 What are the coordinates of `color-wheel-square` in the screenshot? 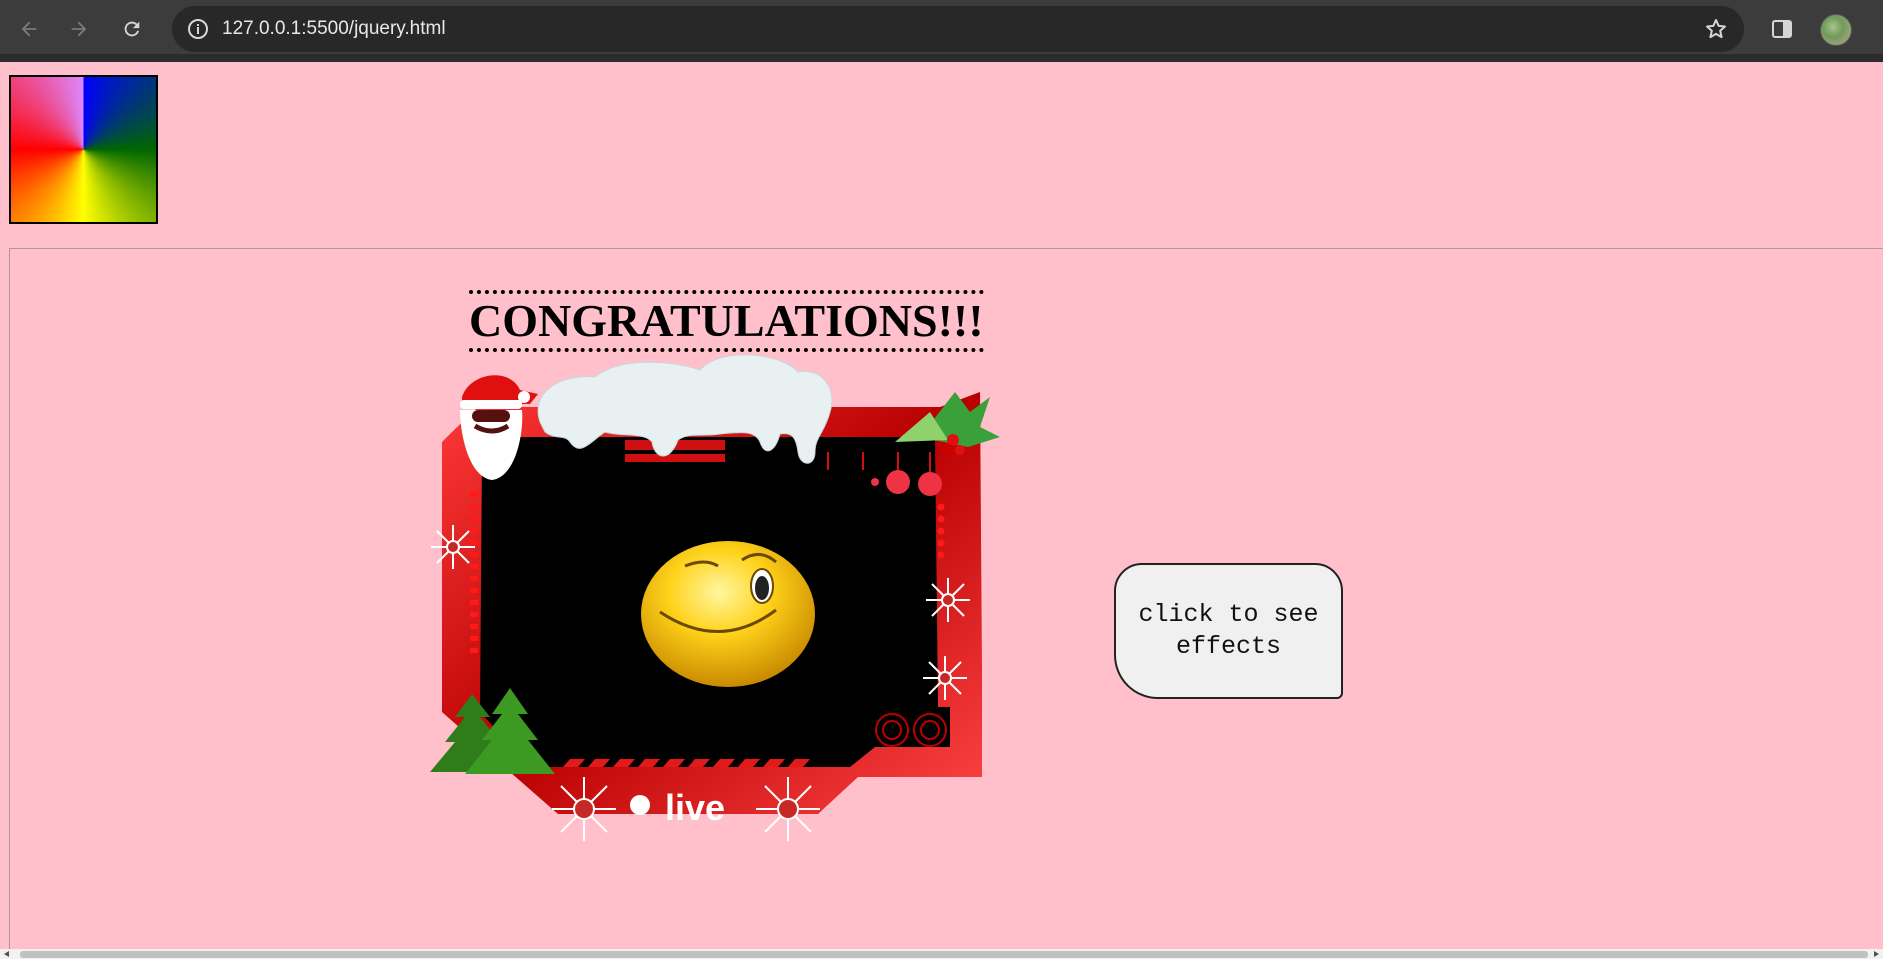 It's located at (83, 149).